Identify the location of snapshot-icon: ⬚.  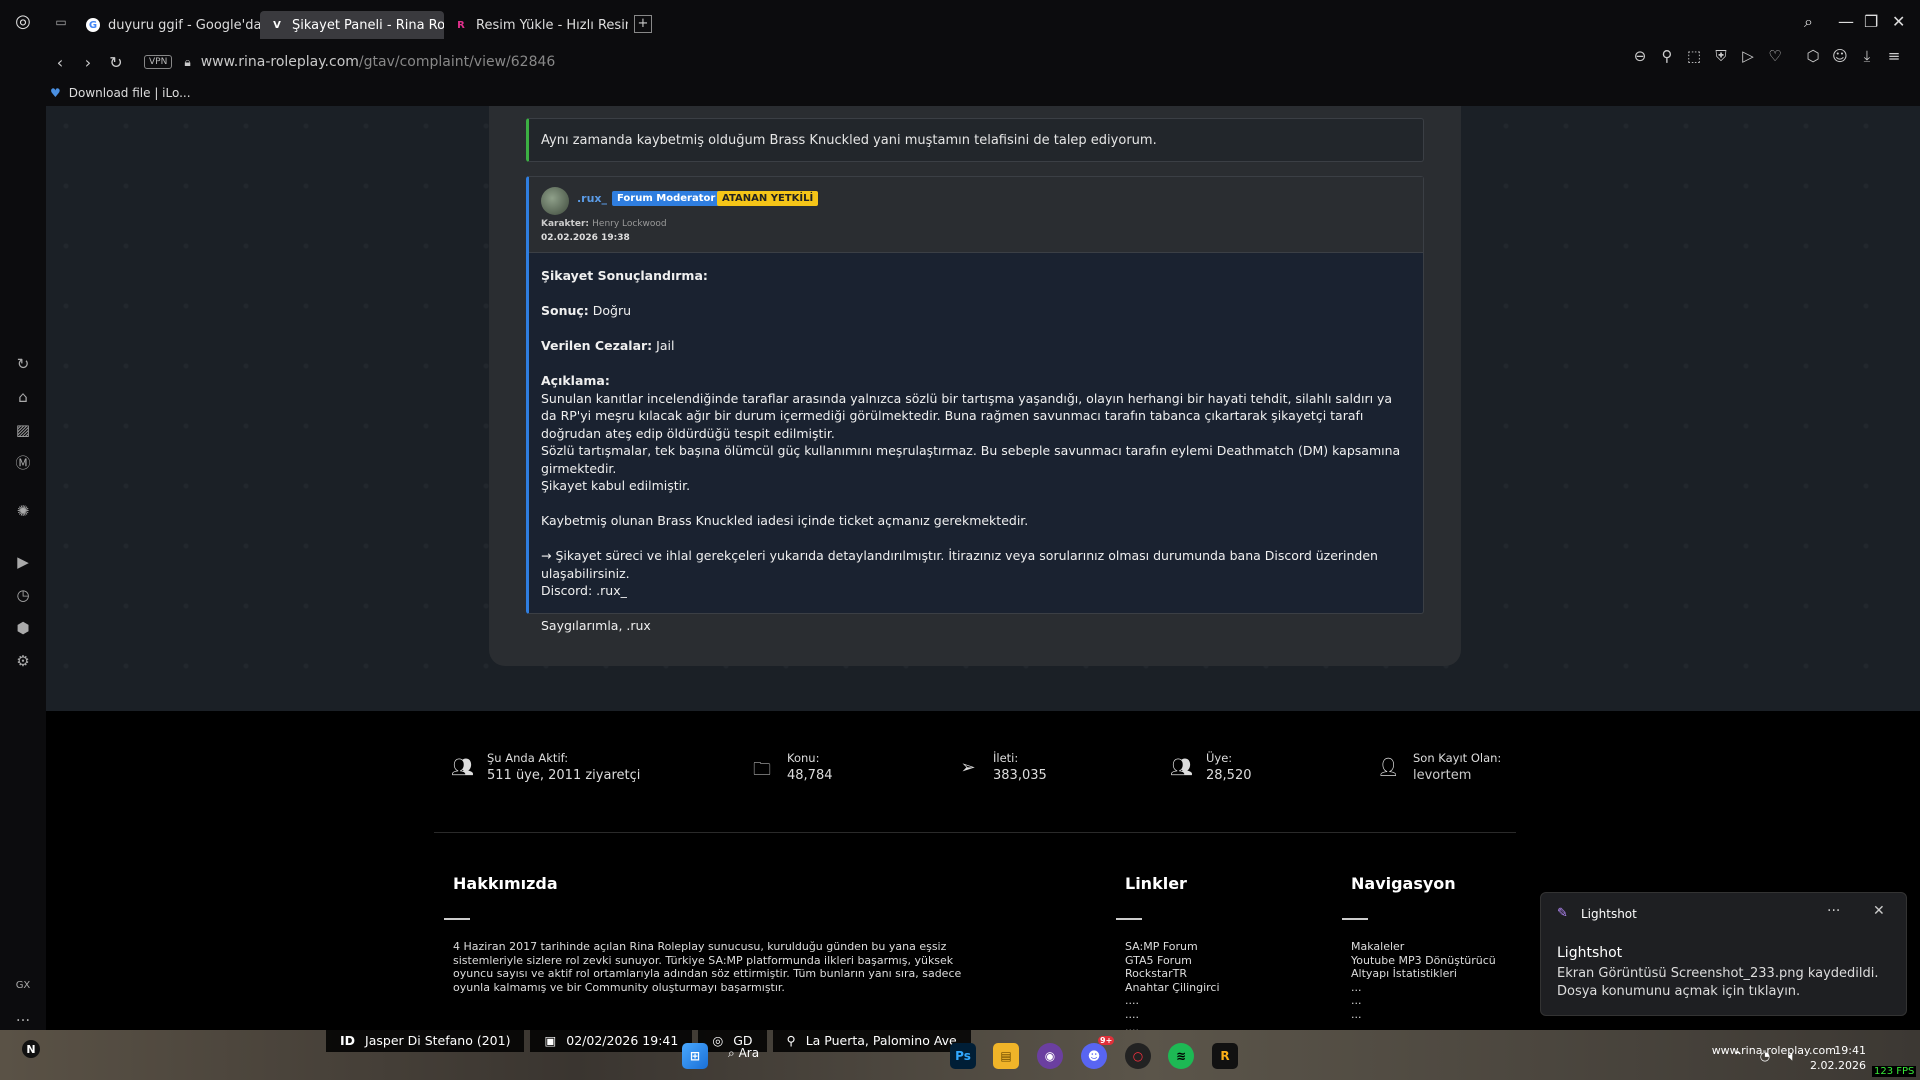
(1694, 56).